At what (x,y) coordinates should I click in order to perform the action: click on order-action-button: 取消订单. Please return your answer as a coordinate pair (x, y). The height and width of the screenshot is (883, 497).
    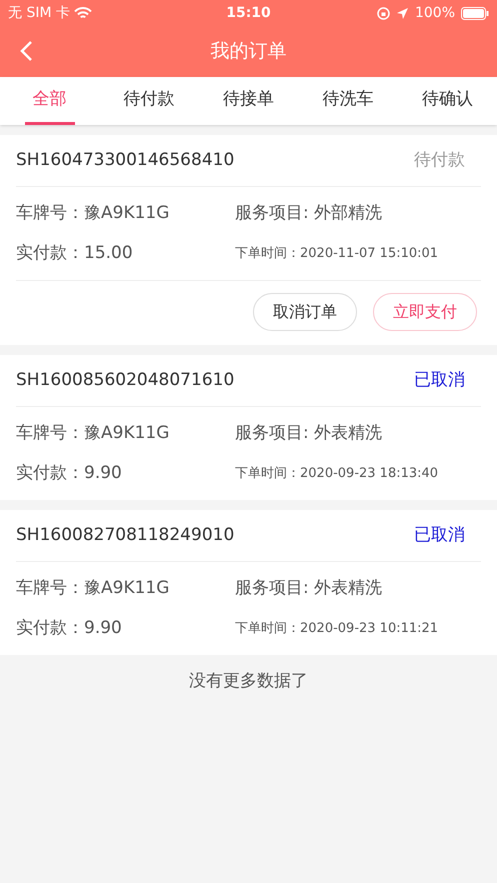
    Looking at the image, I should click on (305, 312).